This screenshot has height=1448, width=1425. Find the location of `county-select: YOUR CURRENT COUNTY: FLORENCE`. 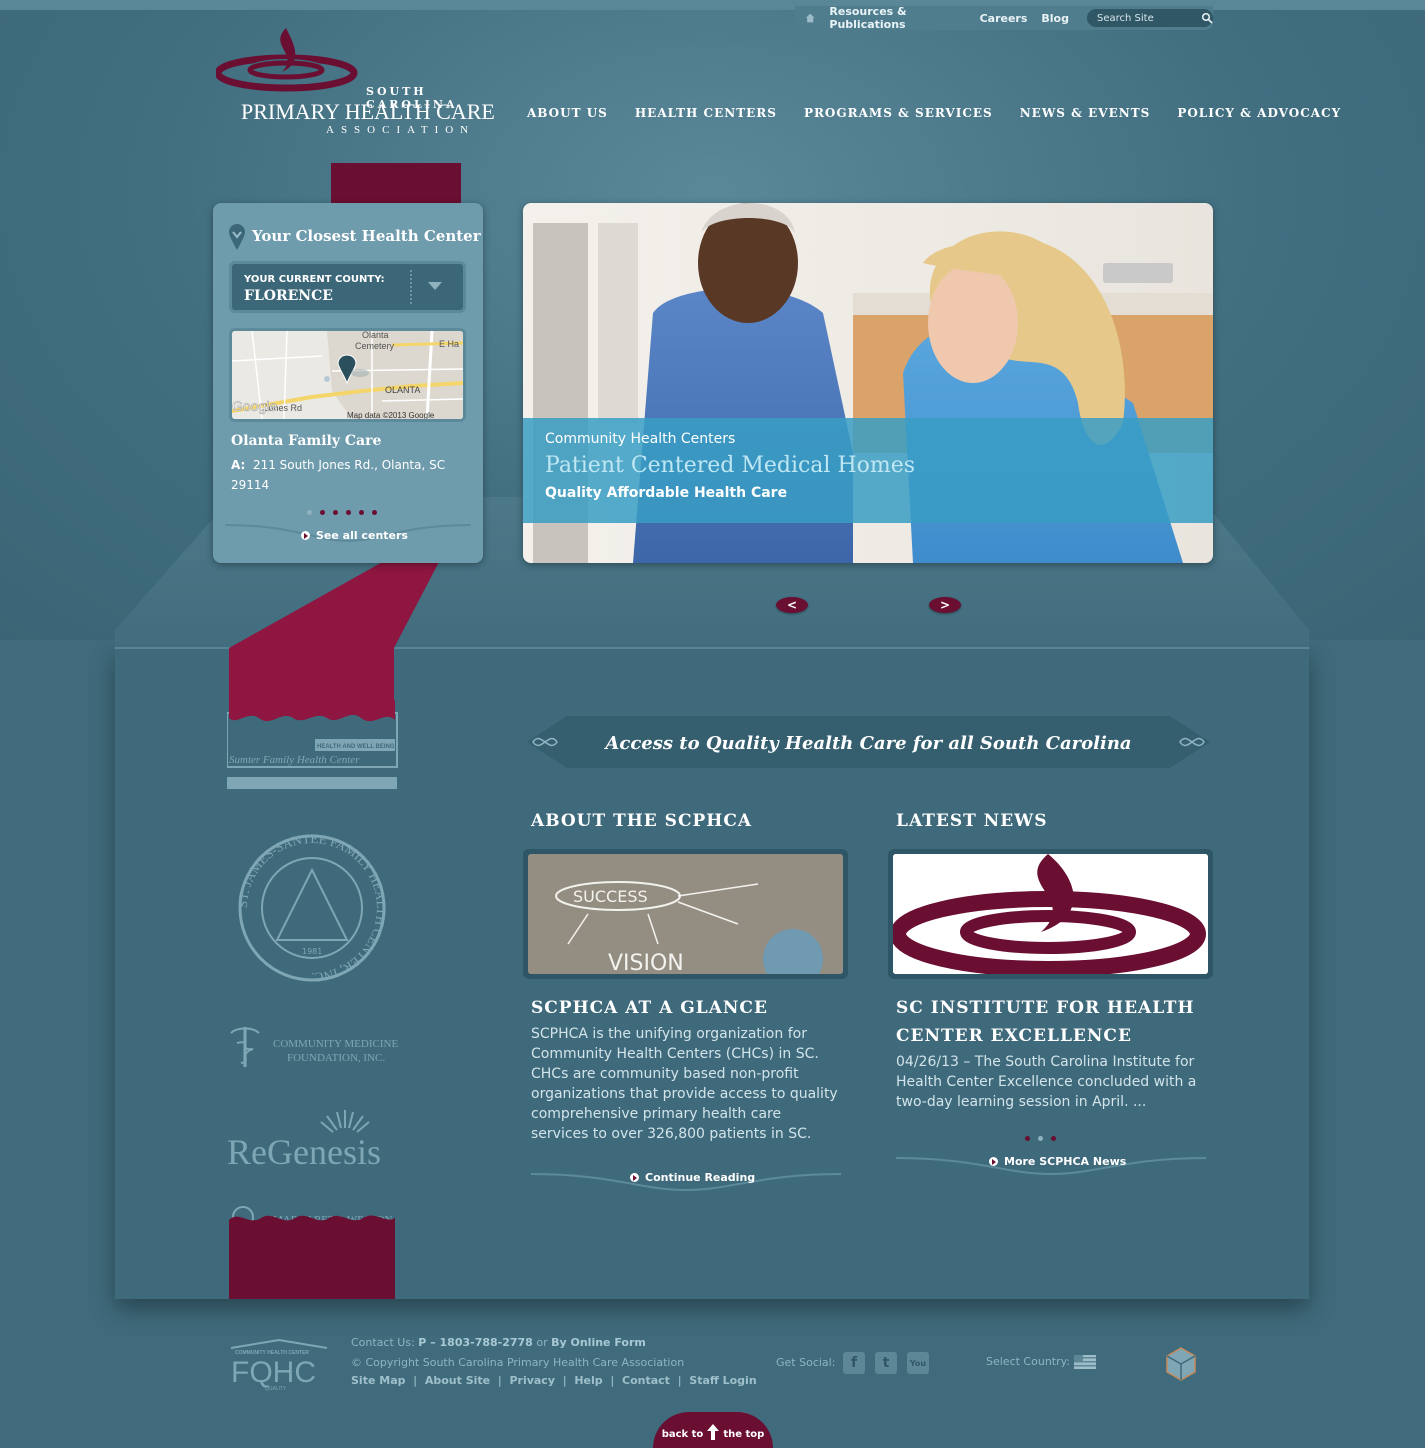

county-select: YOUR CURRENT COUNTY: FLORENCE is located at coordinates (347, 287).